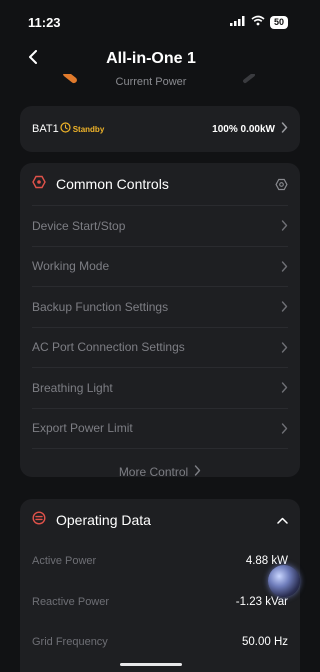 The height and width of the screenshot is (672, 320). What do you see at coordinates (237, 22) in the screenshot?
I see `signal-icon` at bounding box center [237, 22].